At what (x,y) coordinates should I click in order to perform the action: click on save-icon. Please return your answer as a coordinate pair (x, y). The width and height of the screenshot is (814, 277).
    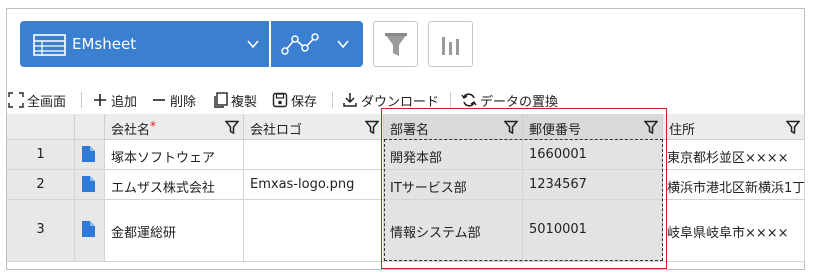
    Looking at the image, I should click on (280, 100).